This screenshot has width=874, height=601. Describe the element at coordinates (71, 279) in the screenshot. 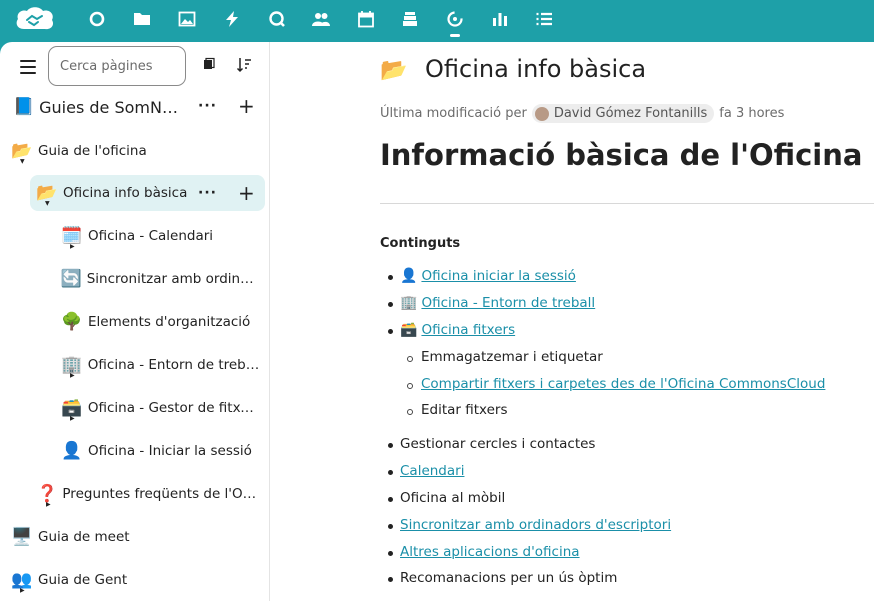

I see `sync-icon: 🔄` at that location.